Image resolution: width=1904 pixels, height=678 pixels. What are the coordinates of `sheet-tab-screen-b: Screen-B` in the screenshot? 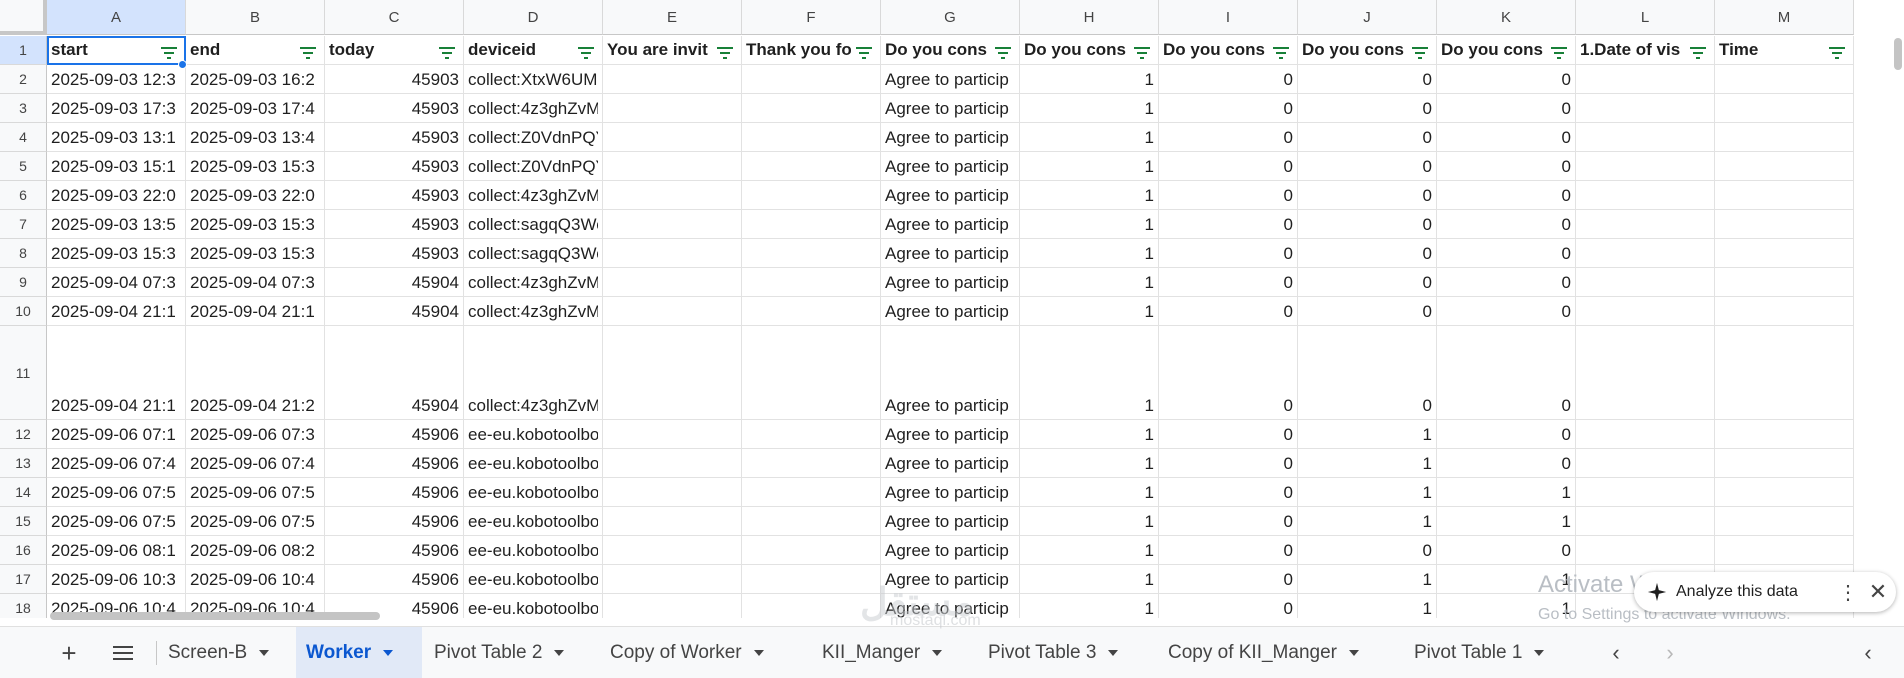 It's located at (226, 652).